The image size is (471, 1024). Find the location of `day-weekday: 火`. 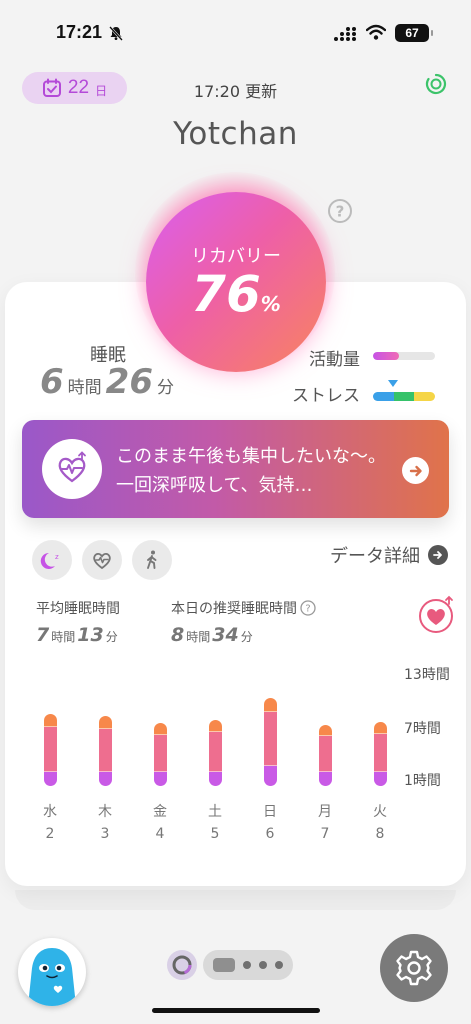

day-weekday: 火 is located at coordinates (380, 812).